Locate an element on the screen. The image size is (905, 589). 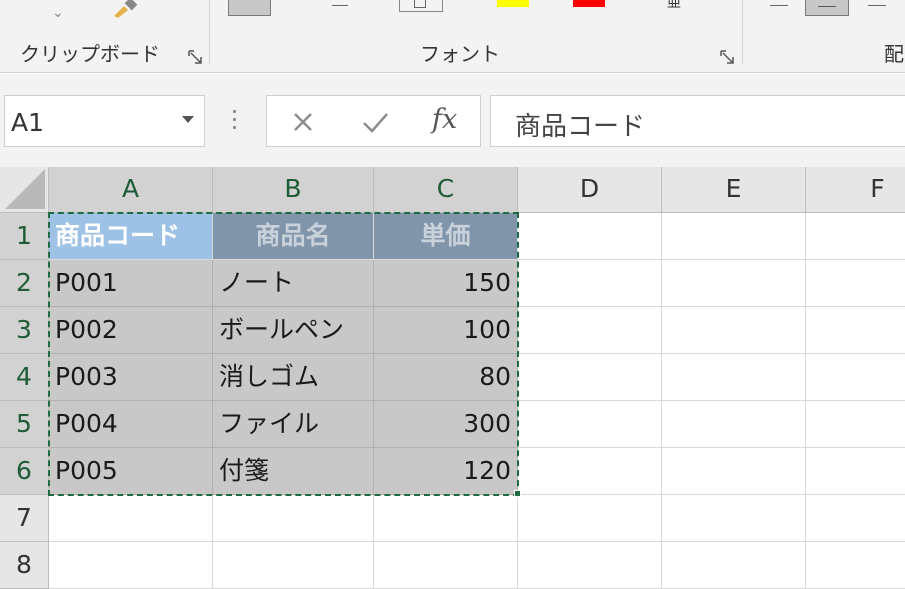
ribbon: ⌄ クリップボード 亜 フォント 配 is located at coordinates (452, 36).